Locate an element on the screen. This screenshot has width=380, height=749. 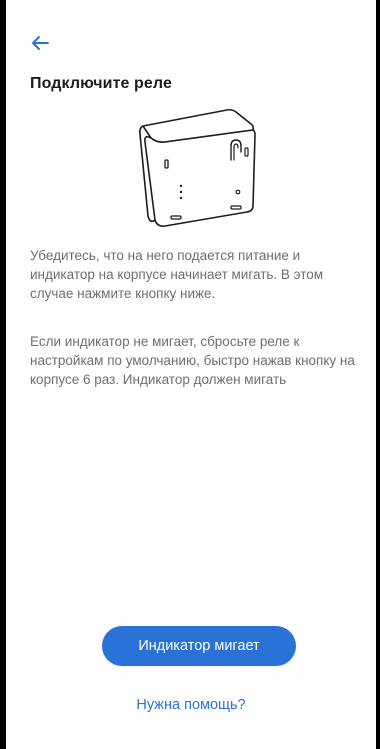
indicator-blinking-button: Индикатор мигает is located at coordinates (199, 646).